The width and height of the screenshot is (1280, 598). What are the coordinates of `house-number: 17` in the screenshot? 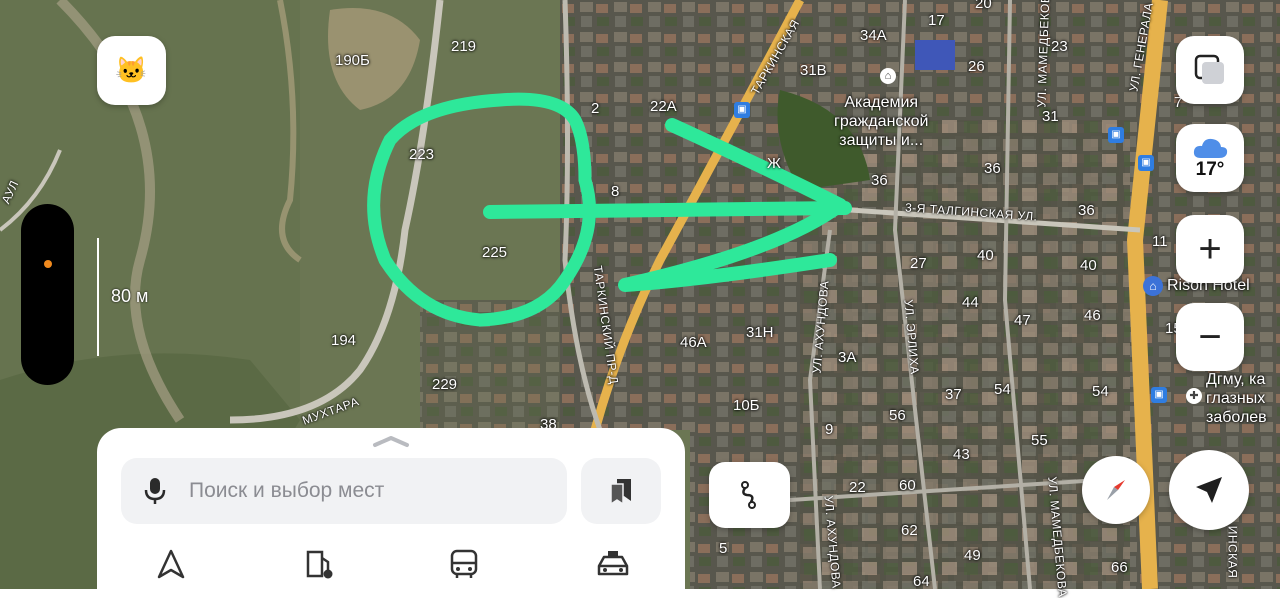 It's located at (936, 20).